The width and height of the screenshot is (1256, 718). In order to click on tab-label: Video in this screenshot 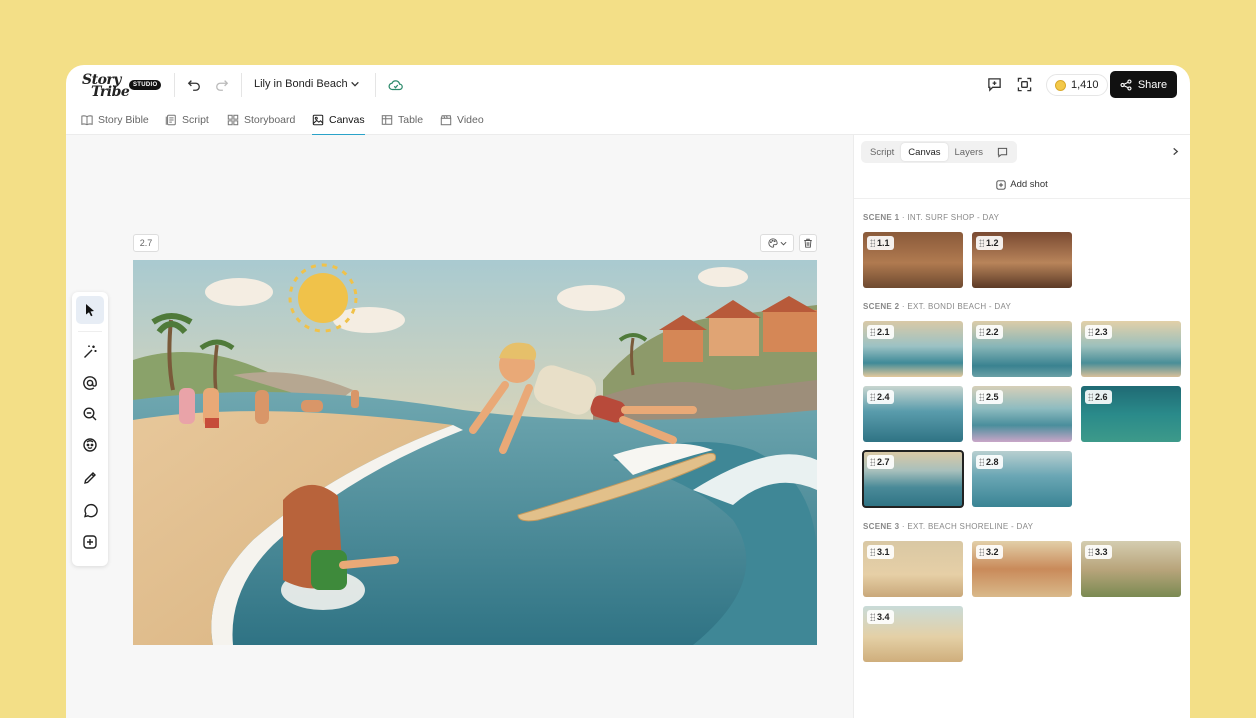, I will do `click(470, 120)`.